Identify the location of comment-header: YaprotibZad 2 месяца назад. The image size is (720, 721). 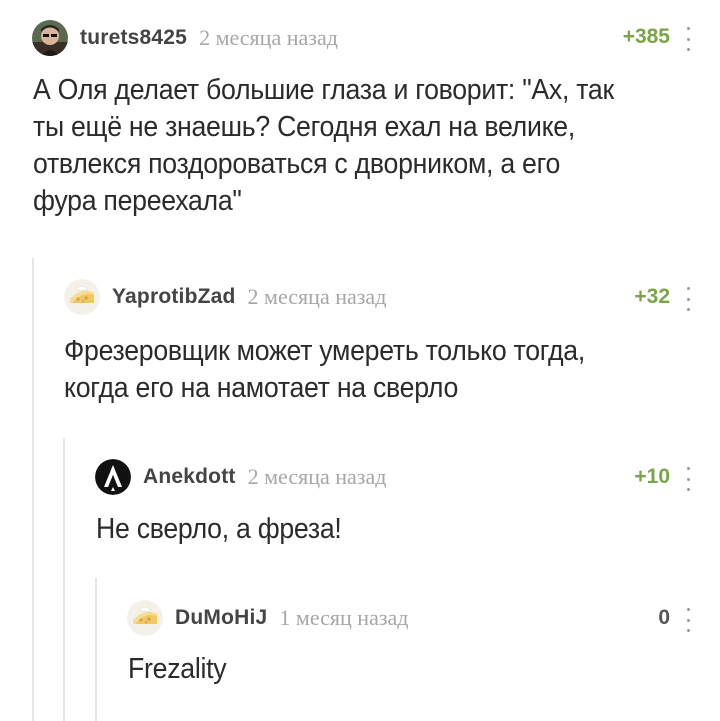
(225, 297).